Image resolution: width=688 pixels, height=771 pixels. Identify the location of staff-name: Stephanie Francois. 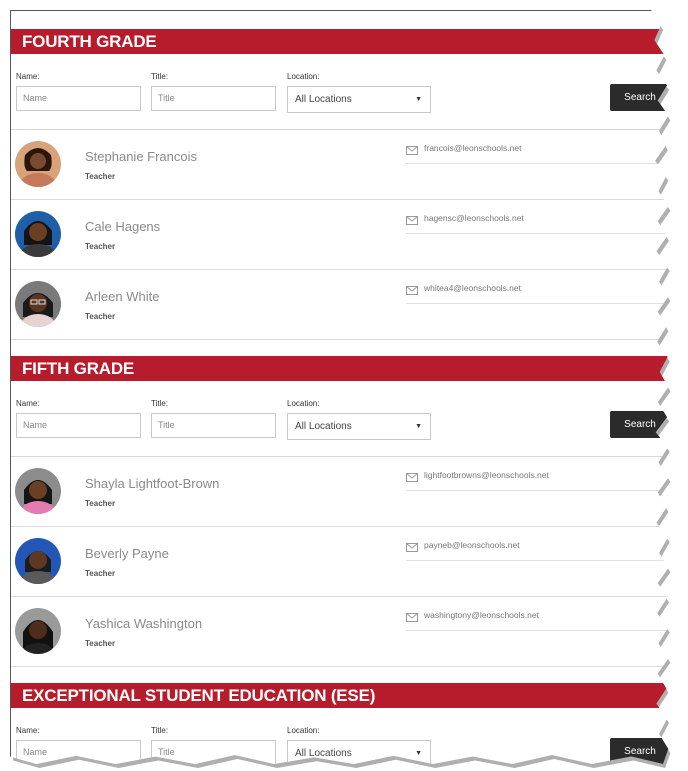
(141, 156).